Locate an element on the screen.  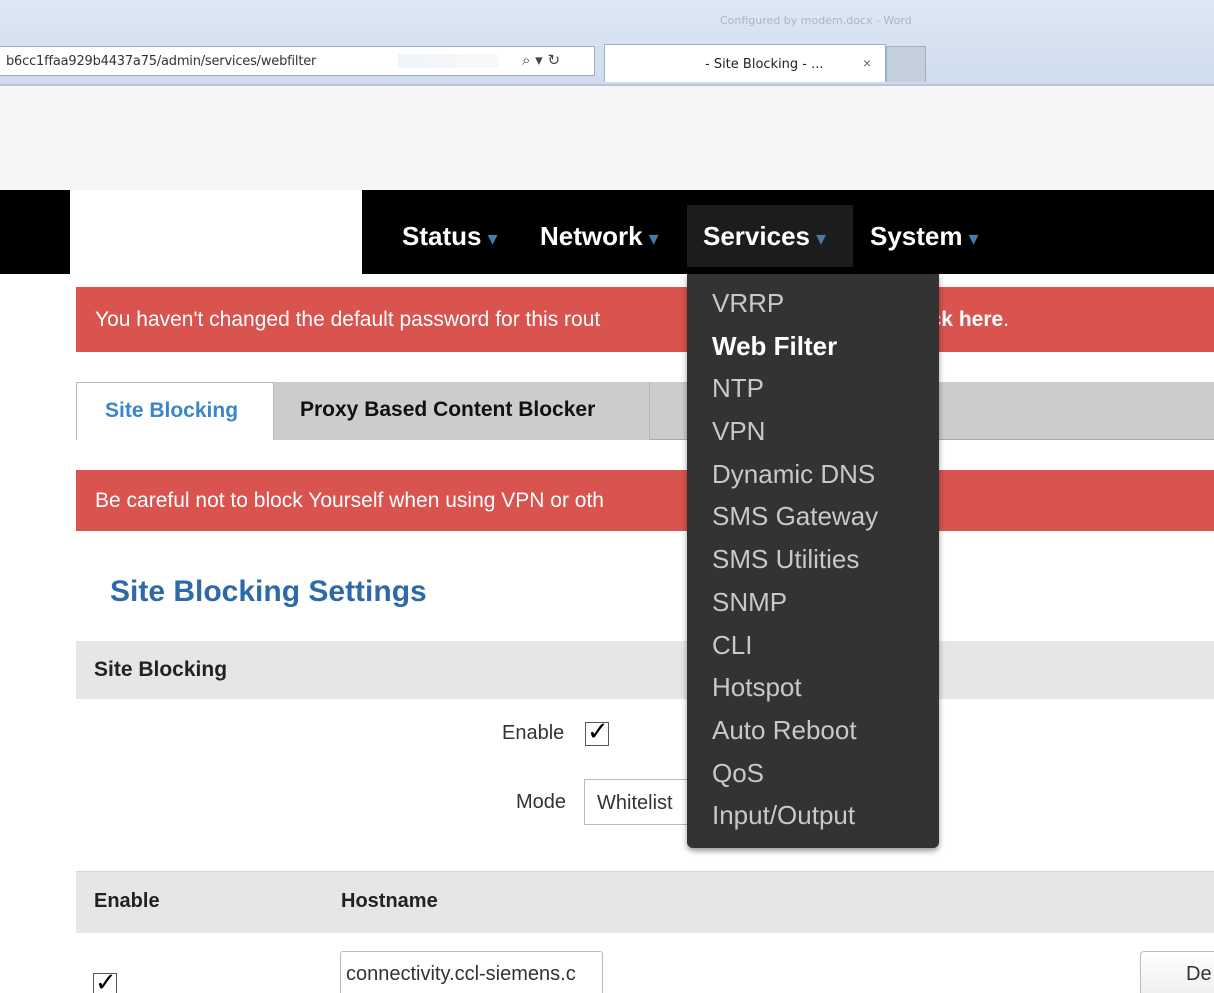
nav-status-label: Status is located at coordinates (442, 236).